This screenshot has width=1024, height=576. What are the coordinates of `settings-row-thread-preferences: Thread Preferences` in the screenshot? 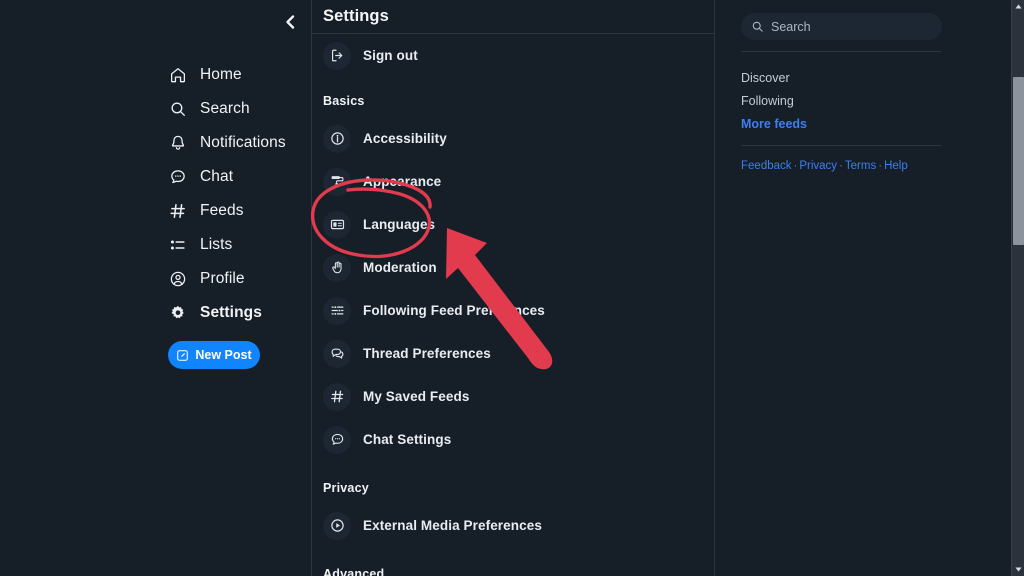 It's located at (513, 353).